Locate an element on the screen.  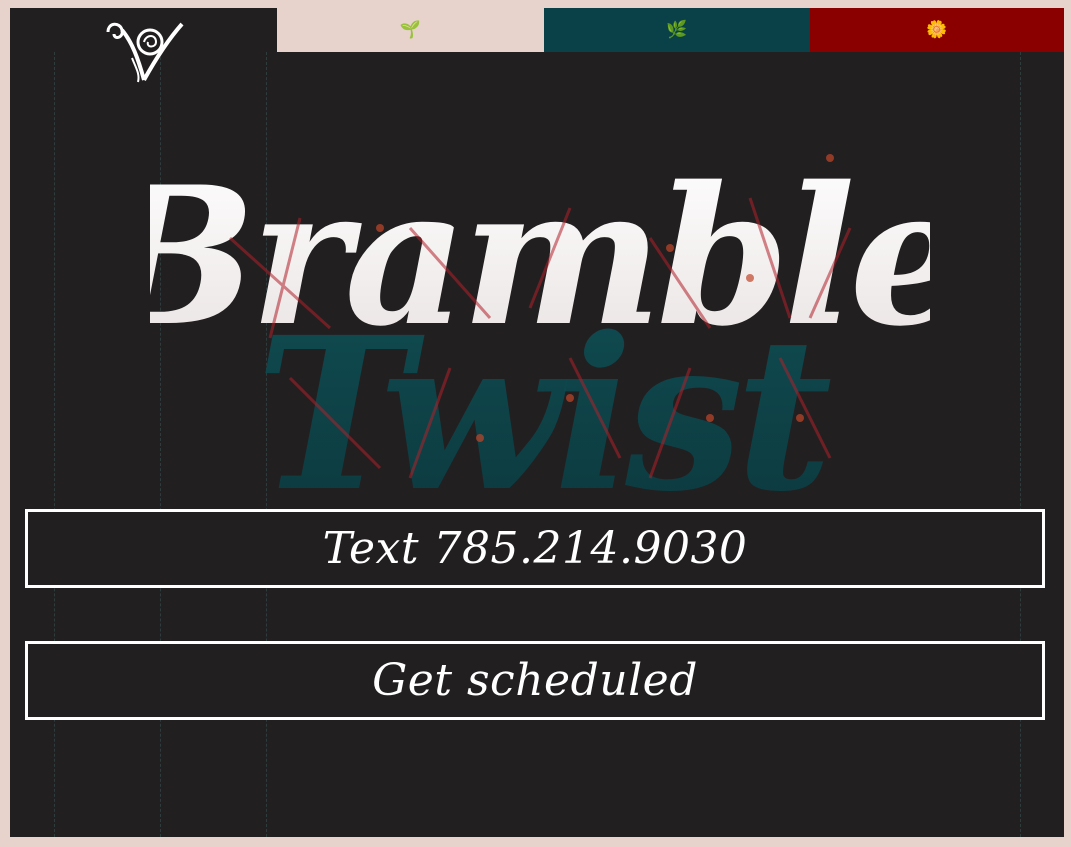
title-line-twist: Twist is located at coordinates (543, 404).